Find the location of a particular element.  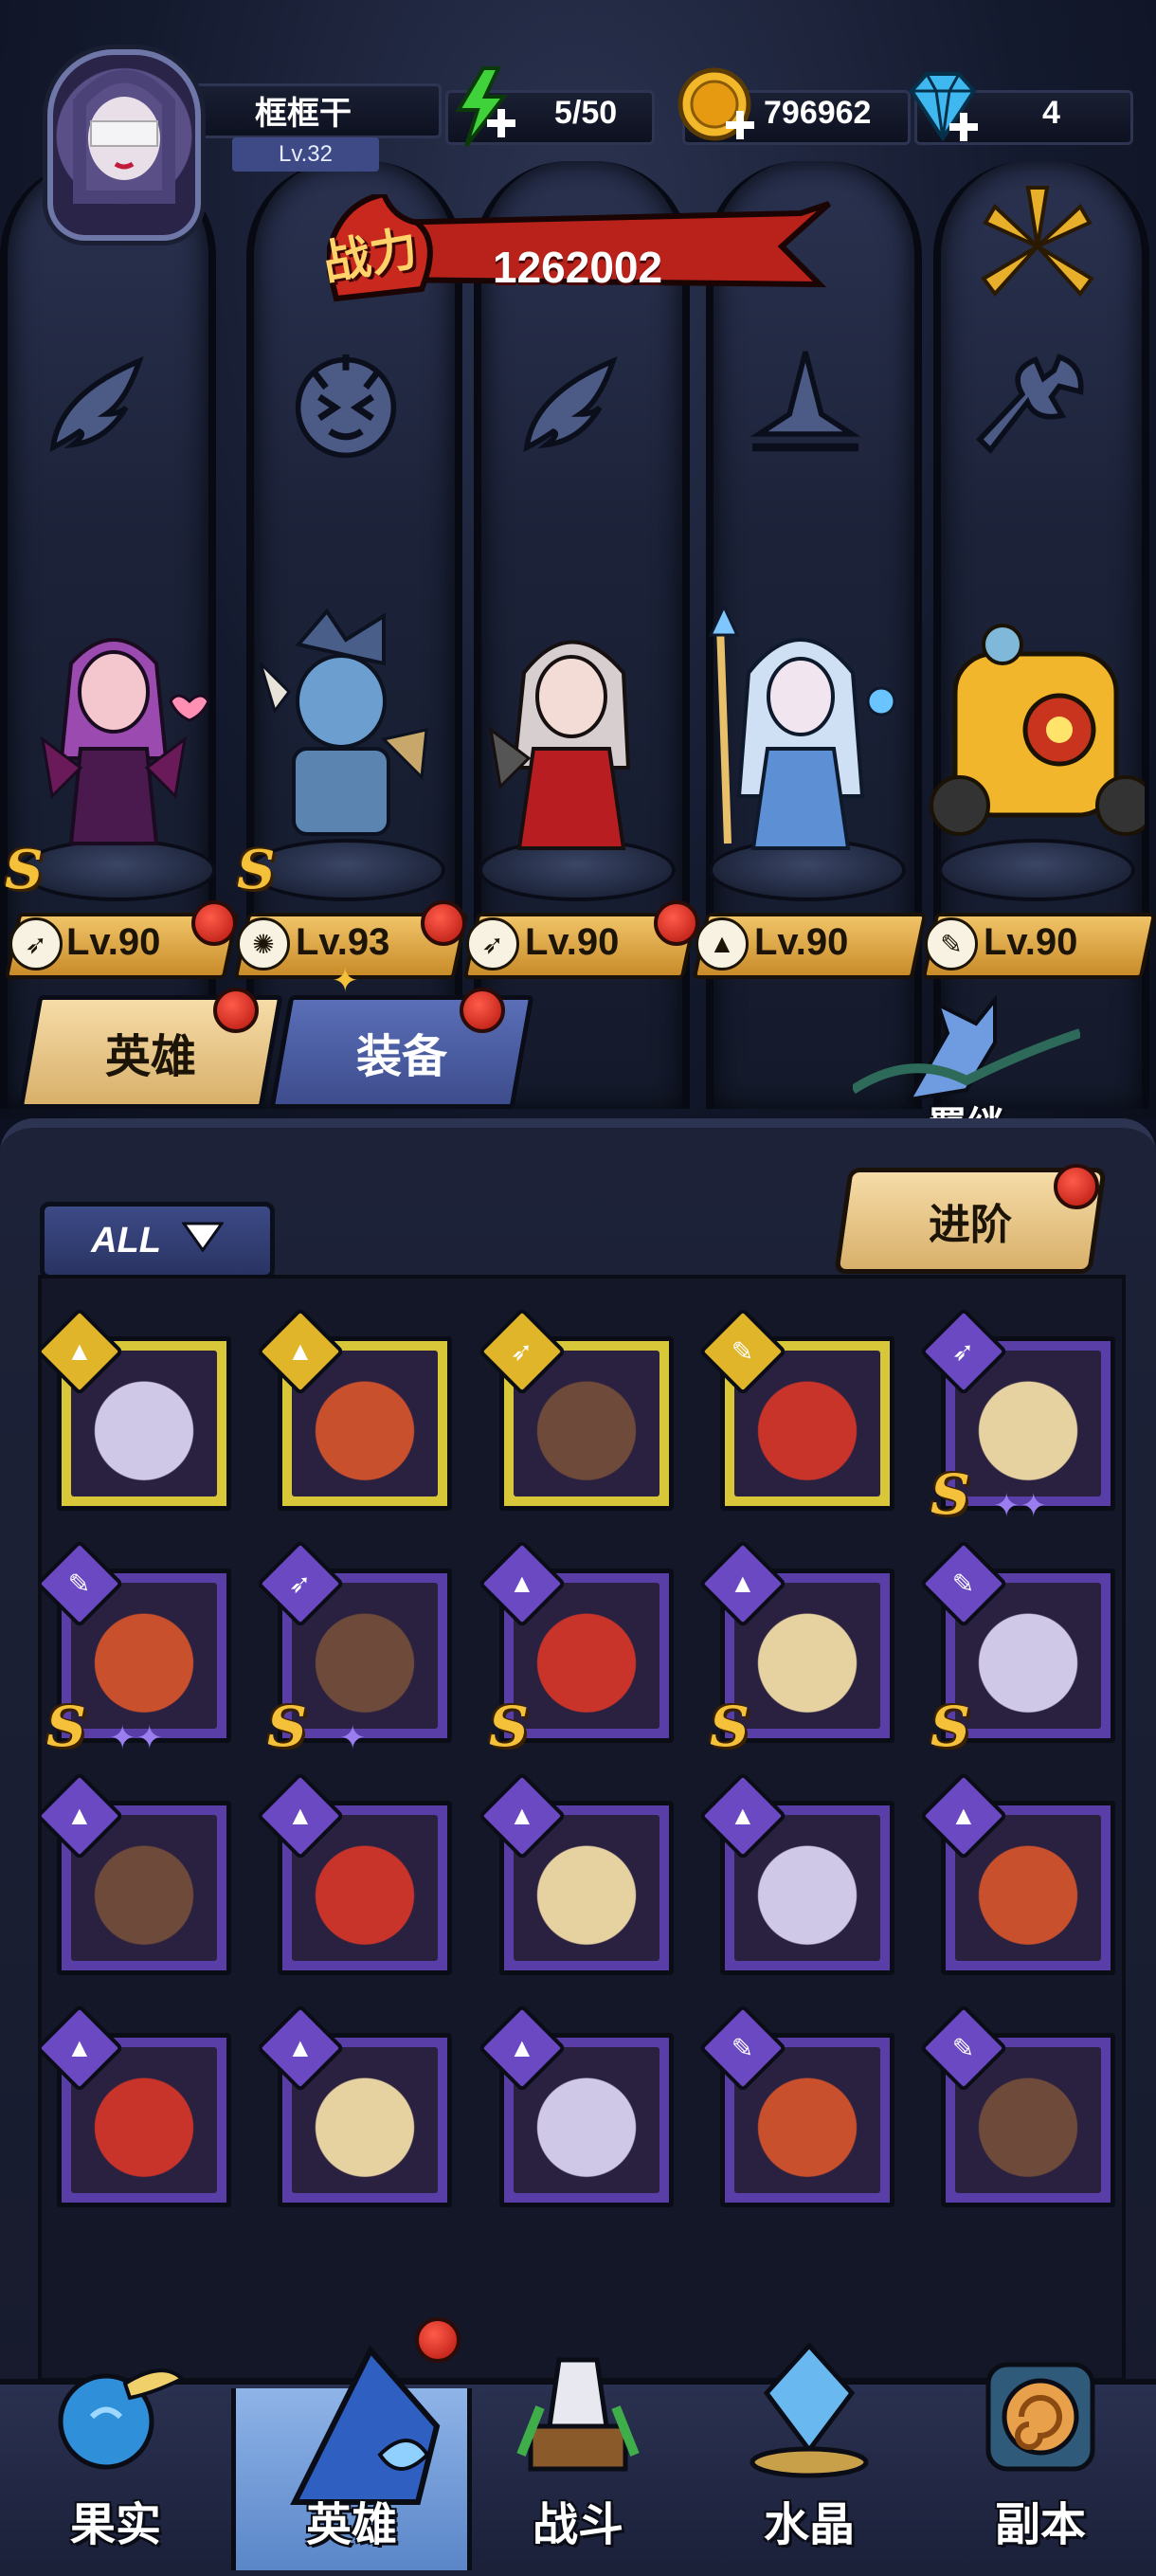

battle-icon is located at coordinates (578, 2412).